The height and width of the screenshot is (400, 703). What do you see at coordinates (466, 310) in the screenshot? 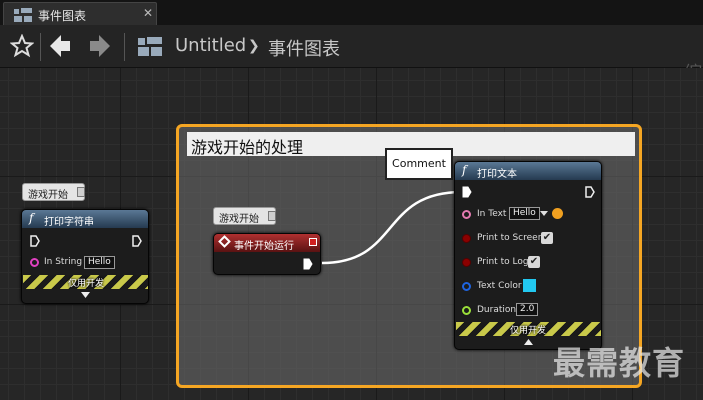
I see `float-pin-icon` at bounding box center [466, 310].